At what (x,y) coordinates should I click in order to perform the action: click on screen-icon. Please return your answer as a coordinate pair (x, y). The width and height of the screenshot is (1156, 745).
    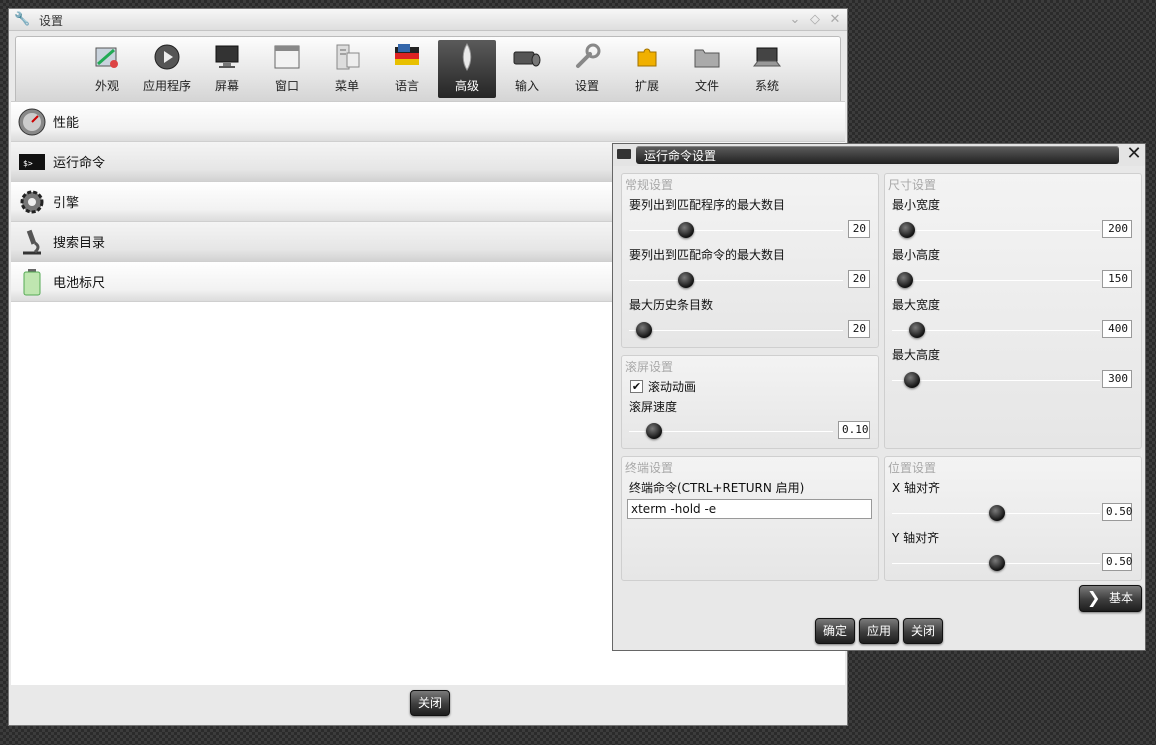
    Looking at the image, I should click on (227, 56).